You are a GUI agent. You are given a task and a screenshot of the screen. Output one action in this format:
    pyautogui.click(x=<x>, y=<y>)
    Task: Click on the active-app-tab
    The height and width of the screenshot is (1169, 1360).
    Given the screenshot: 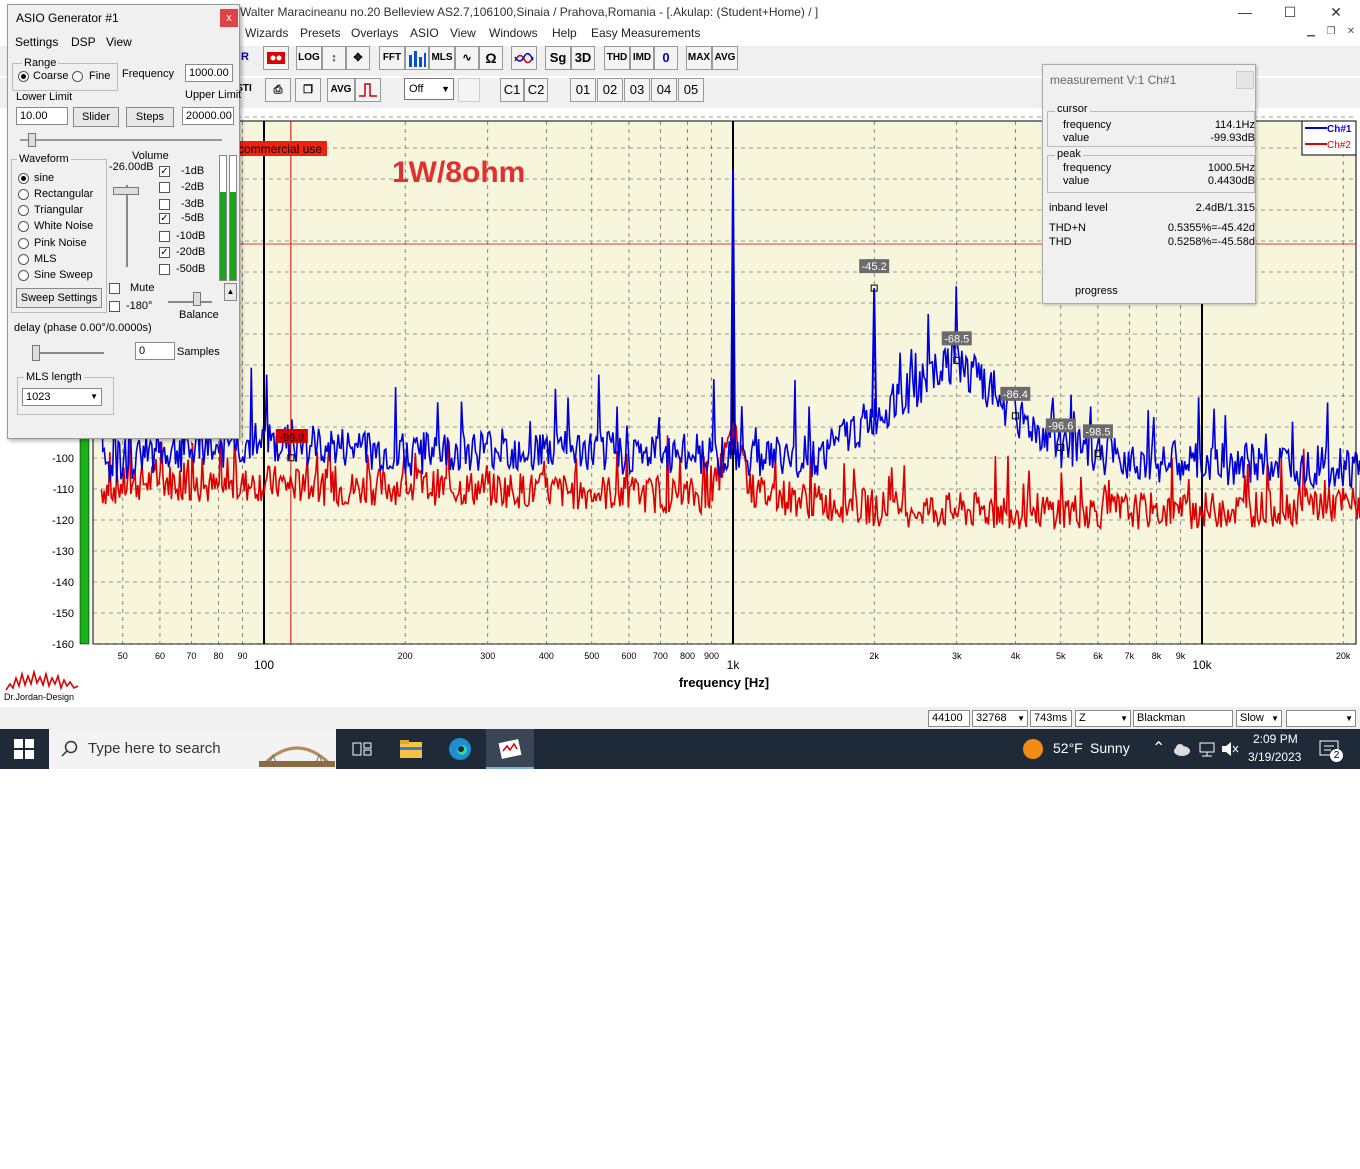 What is the action you would take?
    pyautogui.click(x=510, y=749)
    